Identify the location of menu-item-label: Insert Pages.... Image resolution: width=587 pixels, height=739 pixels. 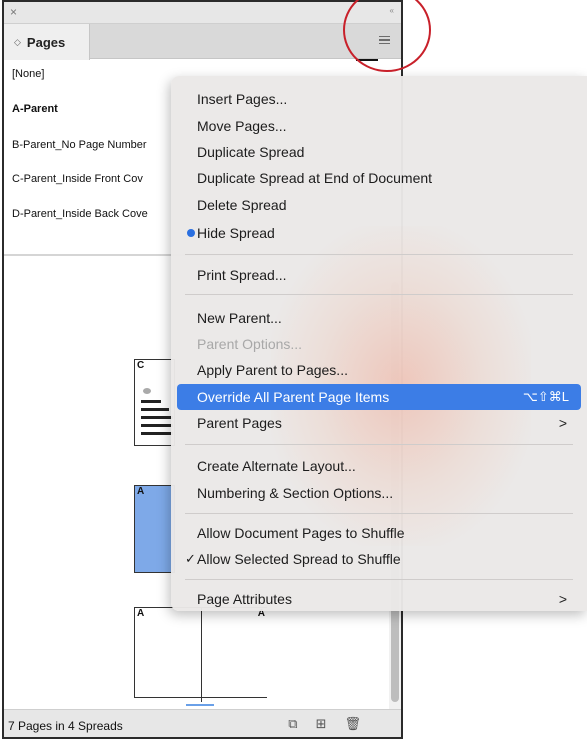
(242, 99).